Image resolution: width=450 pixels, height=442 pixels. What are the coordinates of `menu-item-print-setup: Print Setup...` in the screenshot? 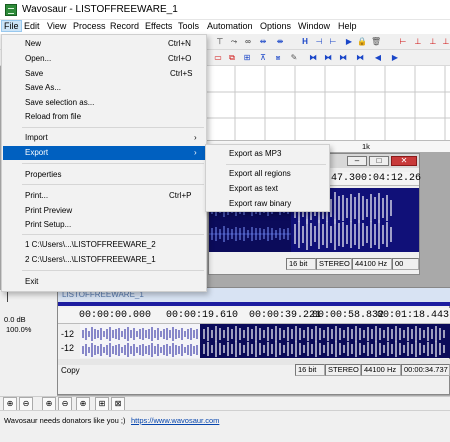 It's located at (104, 225).